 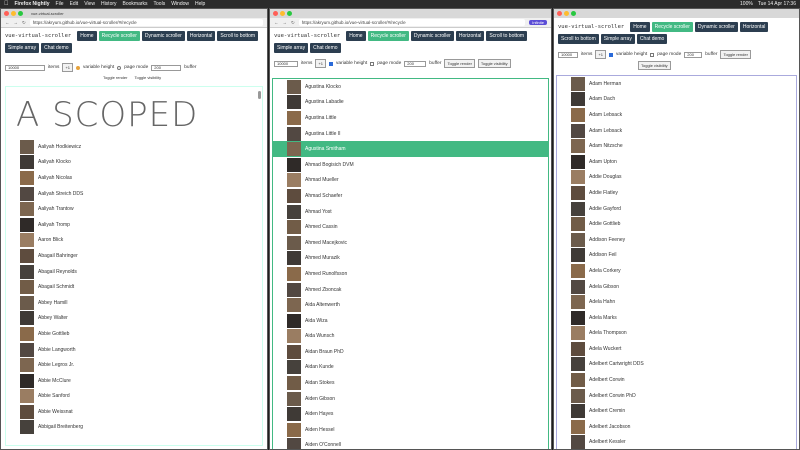 What do you see at coordinates (652, 54) in the screenshot?
I see `page-mode-checkbox` at bounding box center [652, 54].